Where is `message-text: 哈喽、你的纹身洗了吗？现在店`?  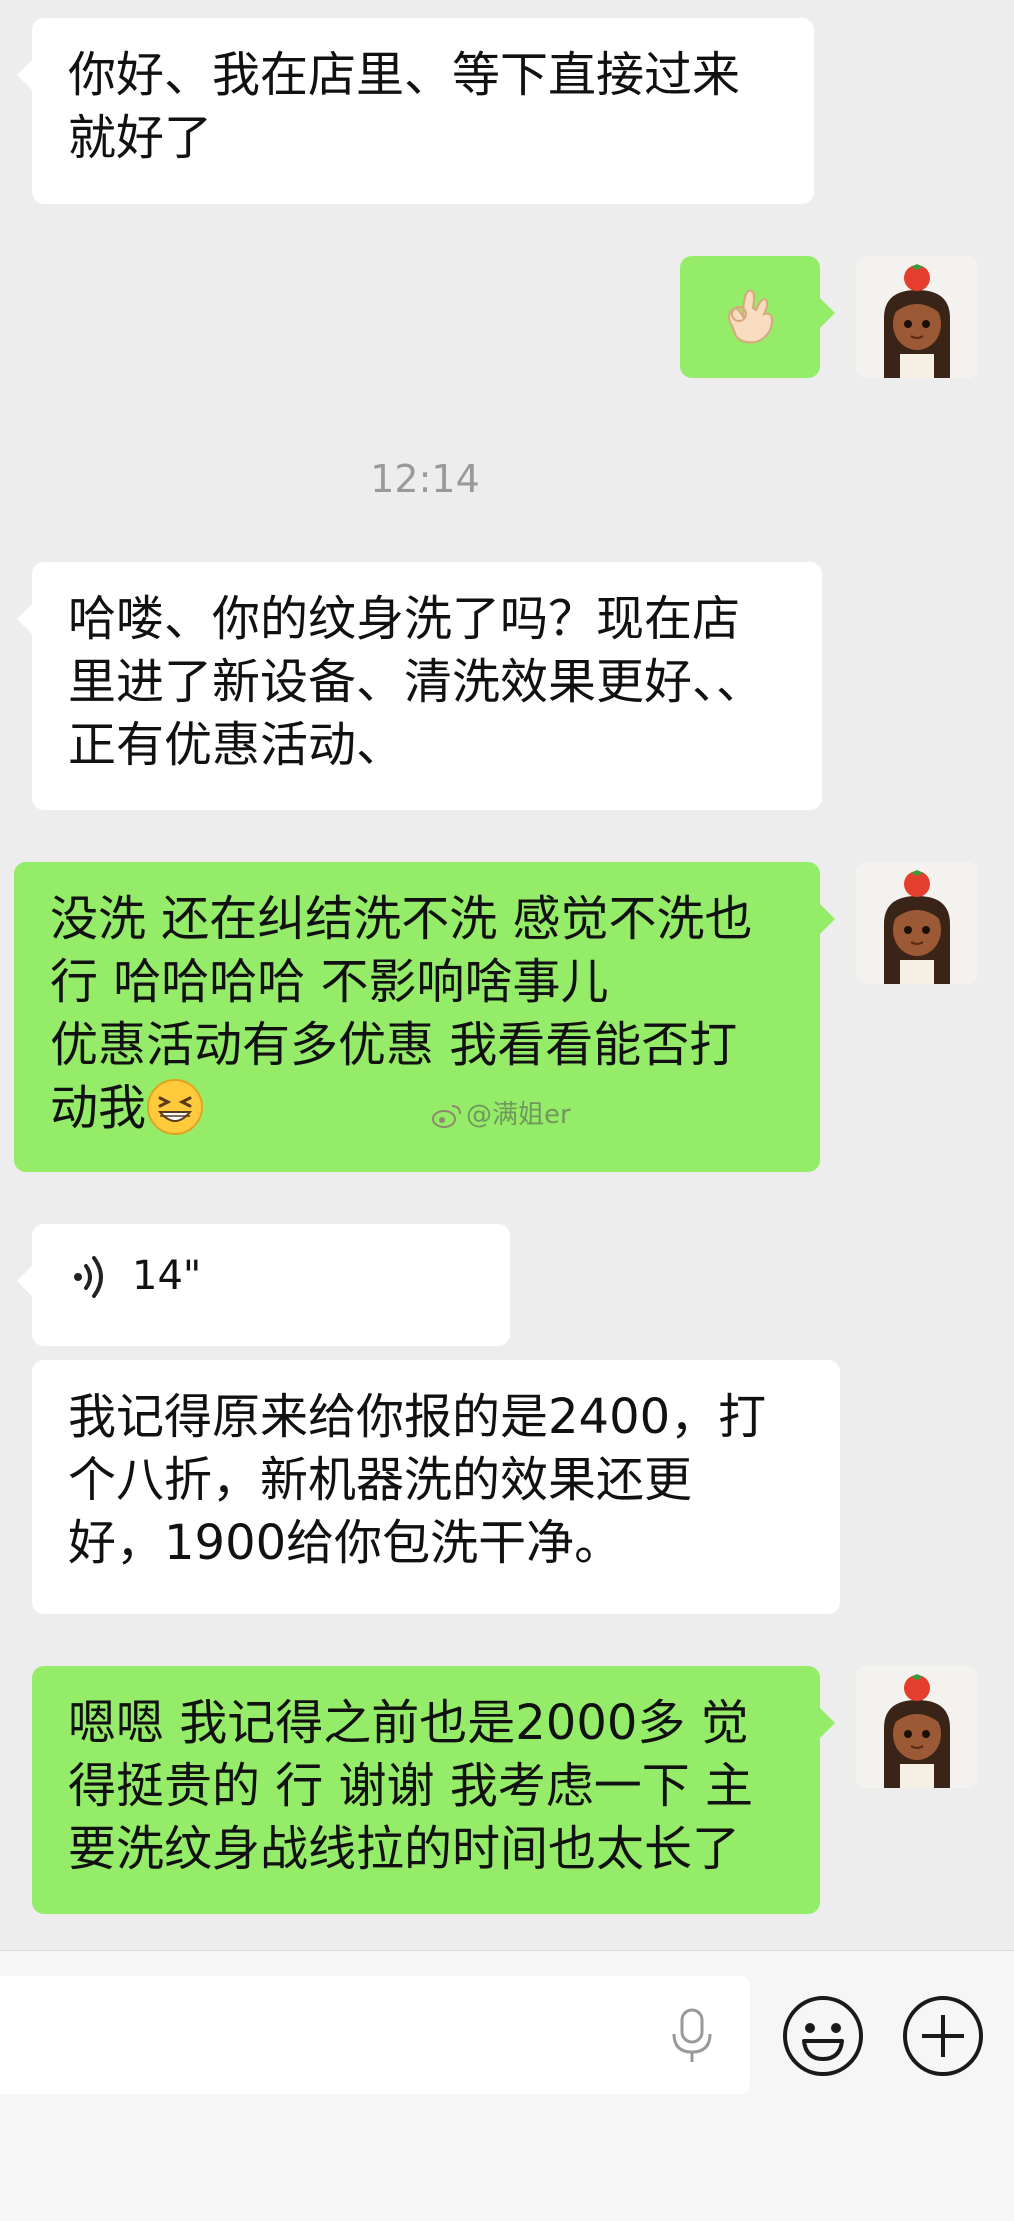 message-text: 哈喽、你的纹身洗了吗？现在店 is located at coordinates (404, 619).